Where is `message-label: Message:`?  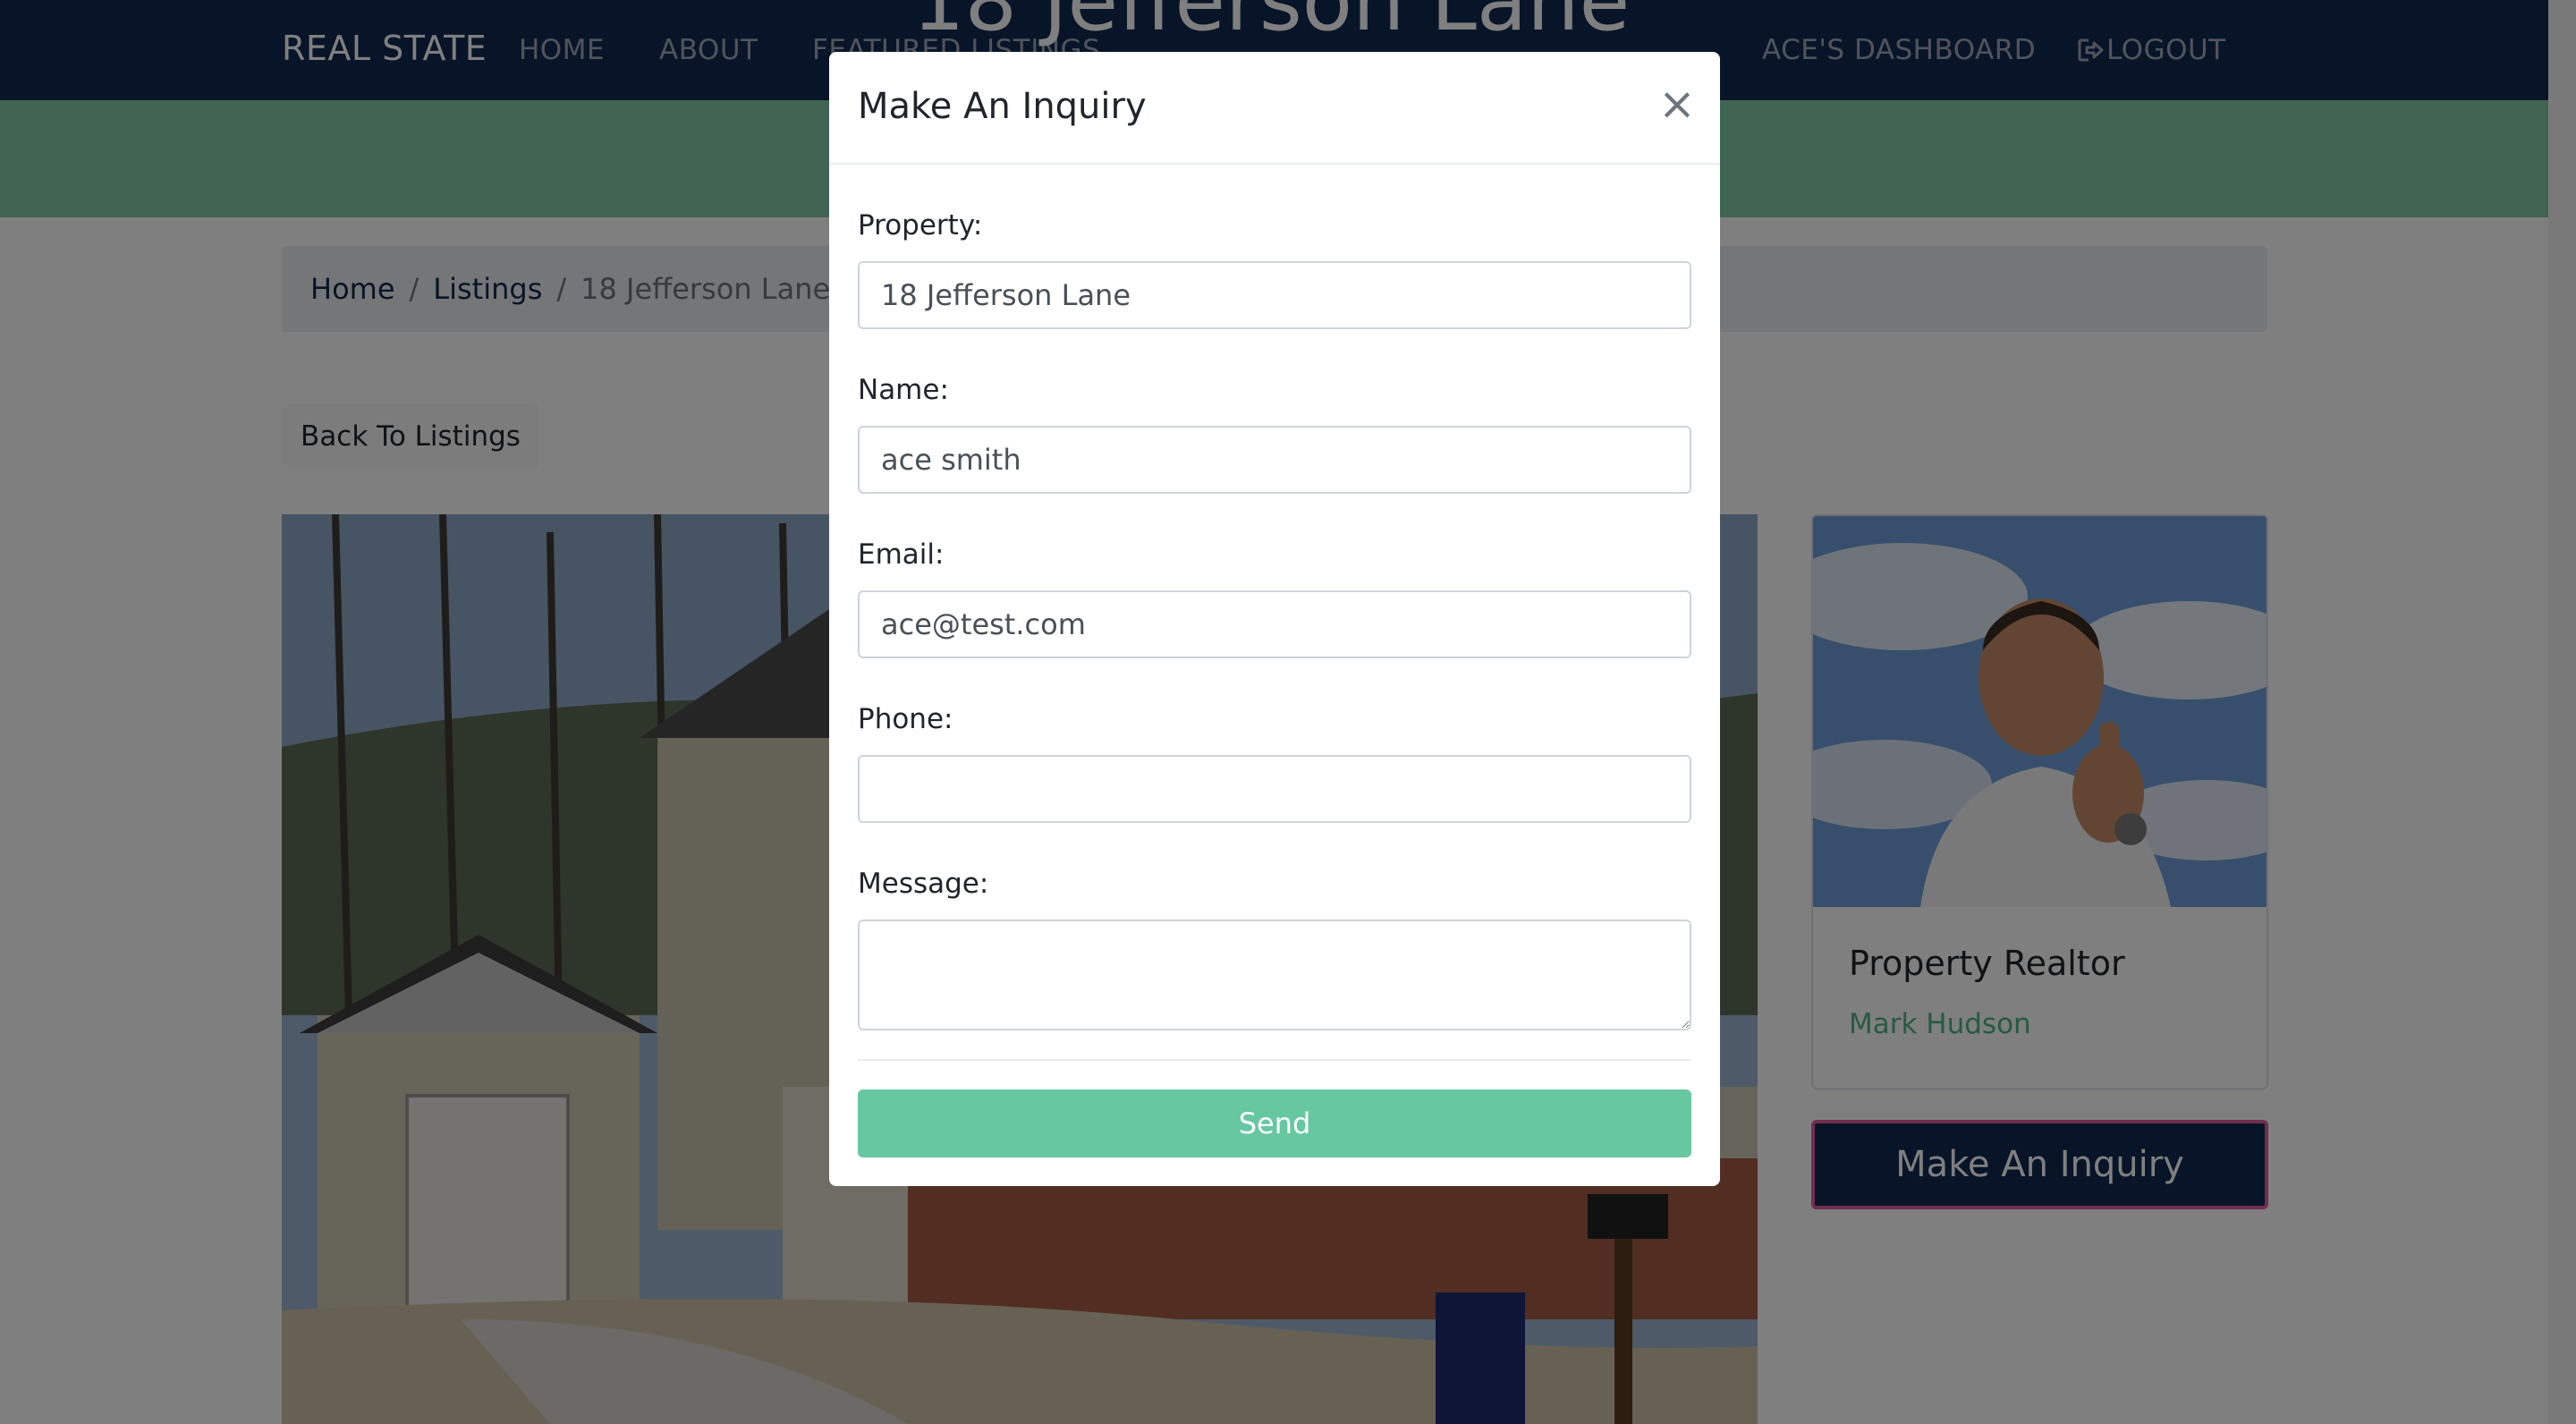
message-label: Message: is located at coordinates (923, 884).